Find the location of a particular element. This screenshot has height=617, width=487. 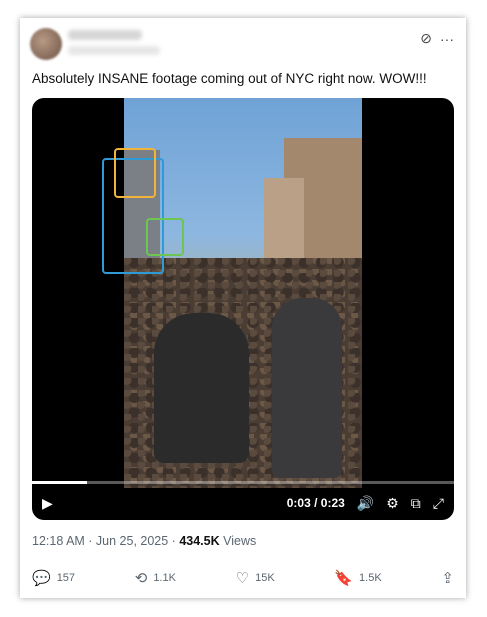

bookmark-button: 🔖 1.5K is located at coordinates (357, 578).